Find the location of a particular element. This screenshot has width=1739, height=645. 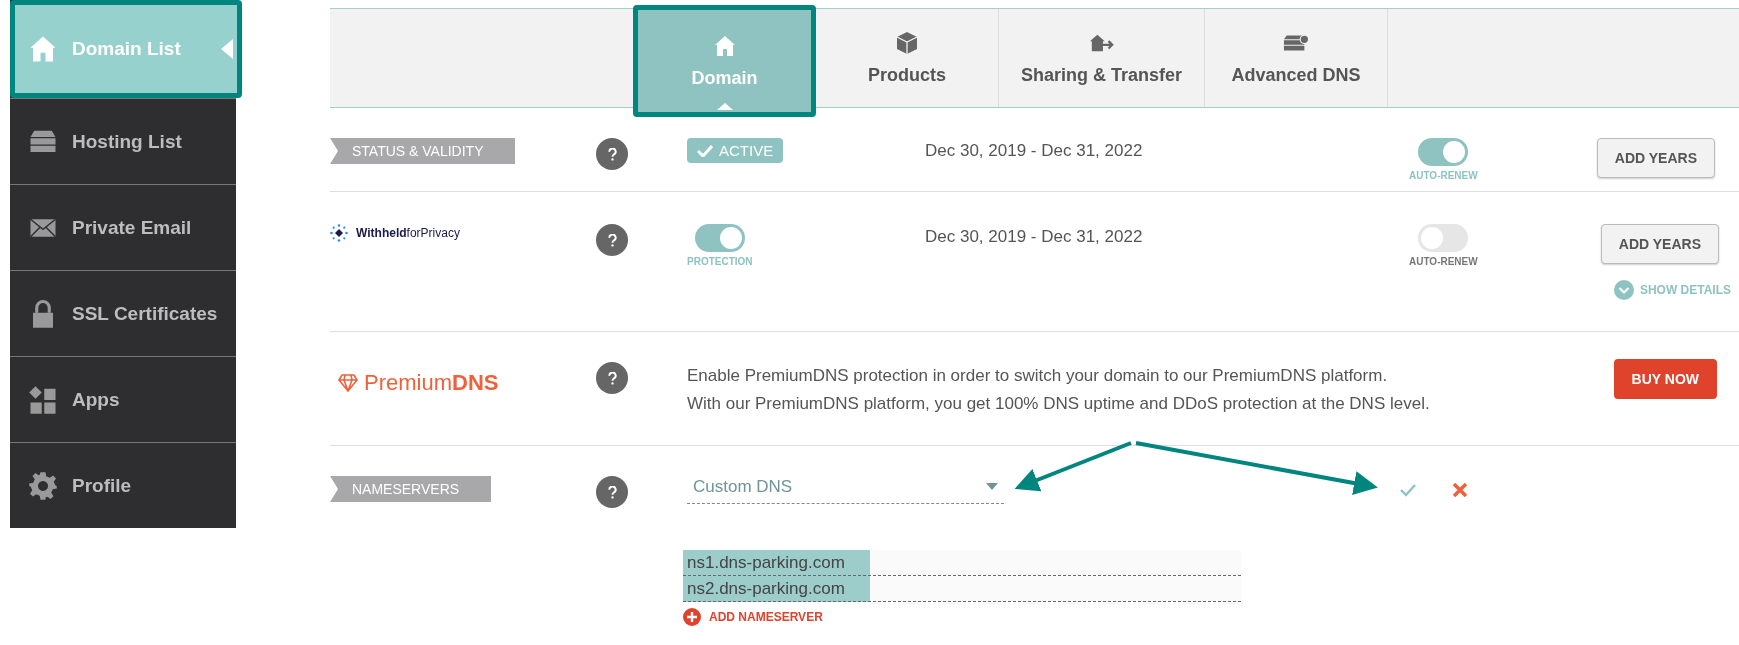

tab: Advanced DNS is located at coordinates (1297, 58).